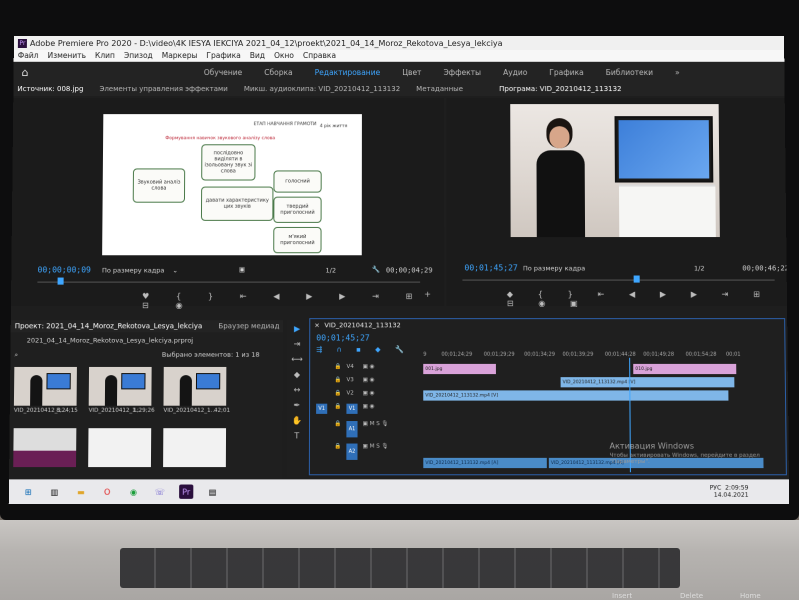 The height and width of the screenshot is (600, 799). What do you see at coordinates (160, 492) in the screenshot?
I see `viber-icon: ☏` at bounding box center [160, 492].